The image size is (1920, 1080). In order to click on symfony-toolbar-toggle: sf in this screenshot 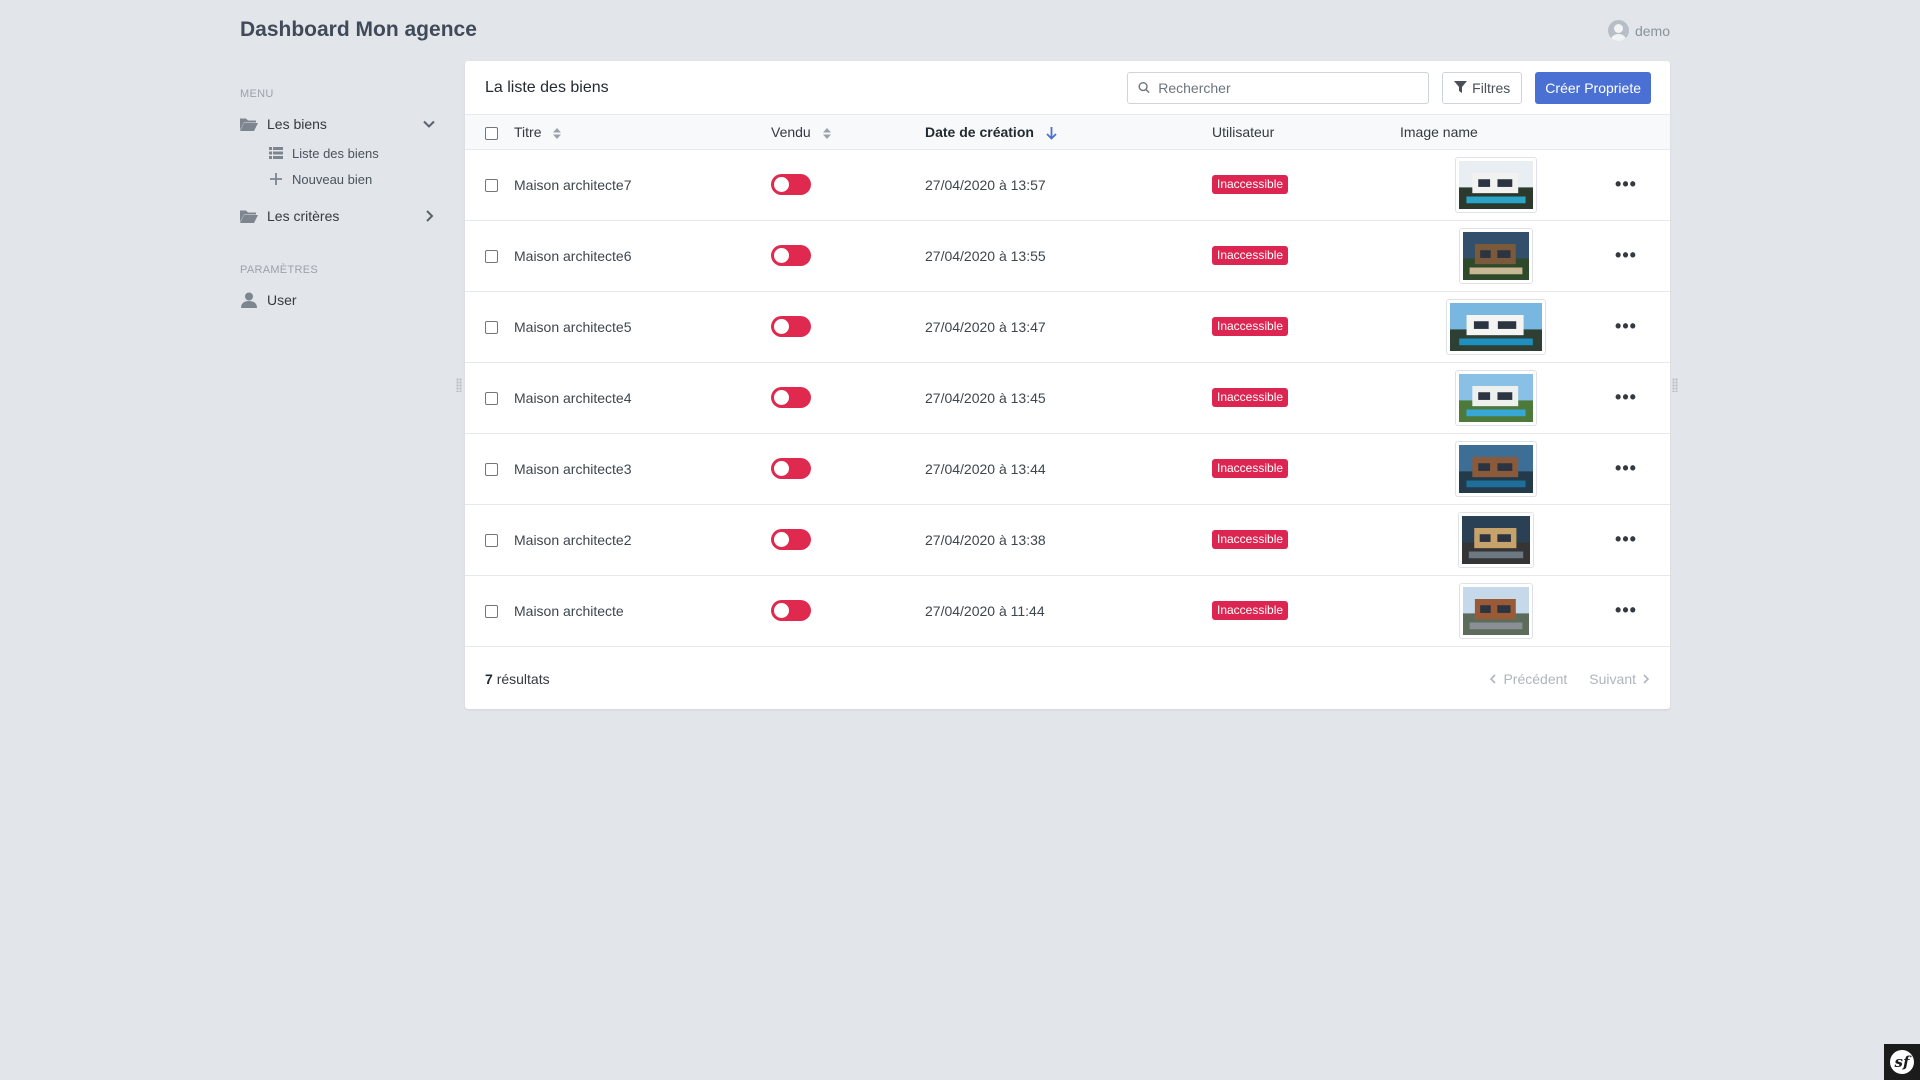, I will do `click(1902, 1062)`.